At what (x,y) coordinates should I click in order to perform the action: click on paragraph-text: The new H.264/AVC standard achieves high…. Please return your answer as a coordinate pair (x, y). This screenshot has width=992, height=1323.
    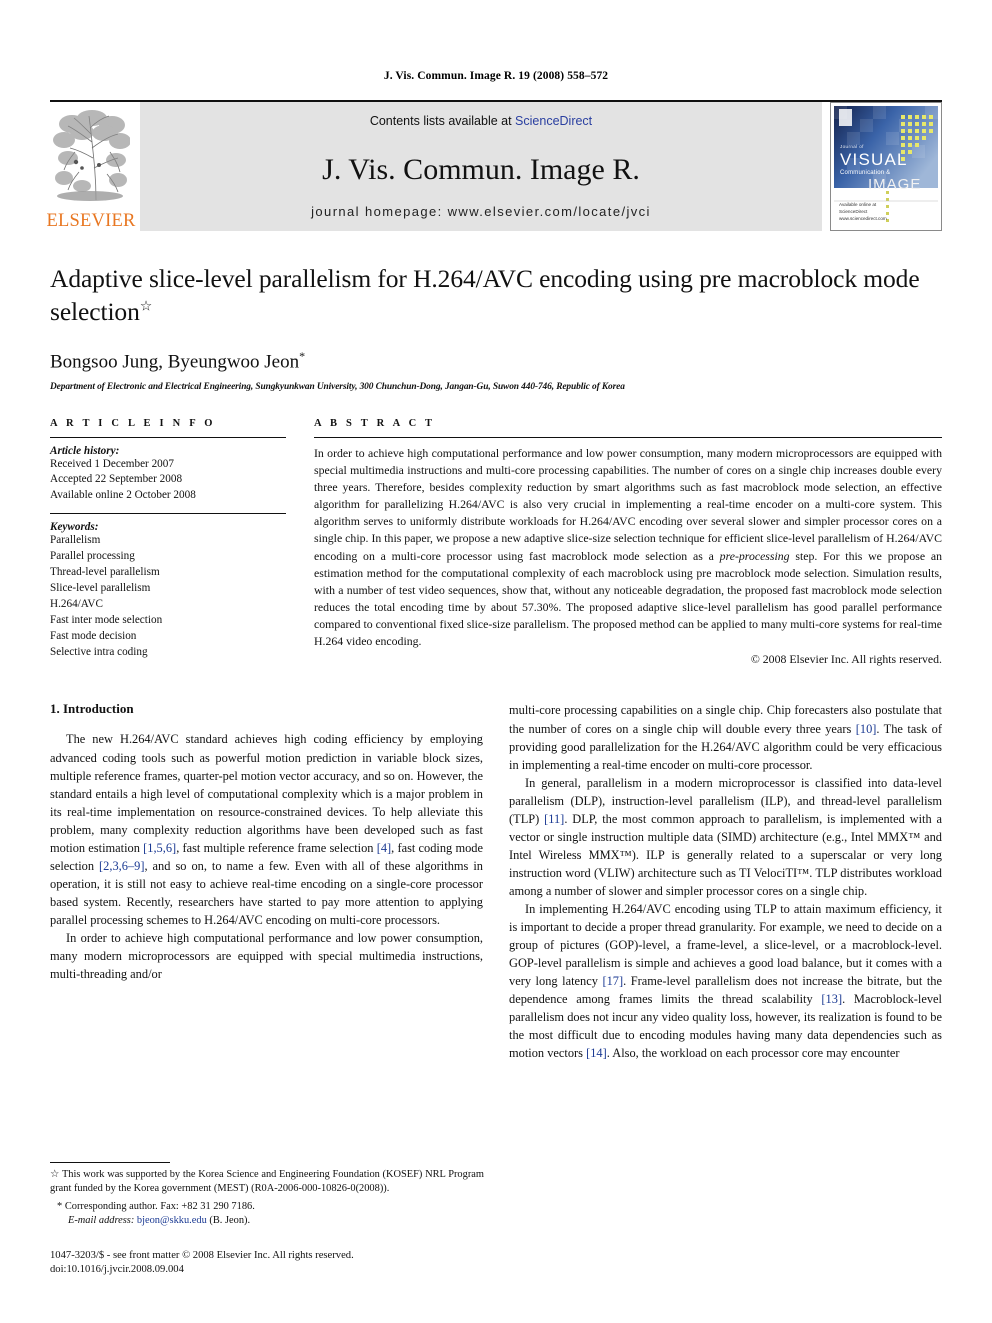
    Looking at the image, I should click on (266, 793).